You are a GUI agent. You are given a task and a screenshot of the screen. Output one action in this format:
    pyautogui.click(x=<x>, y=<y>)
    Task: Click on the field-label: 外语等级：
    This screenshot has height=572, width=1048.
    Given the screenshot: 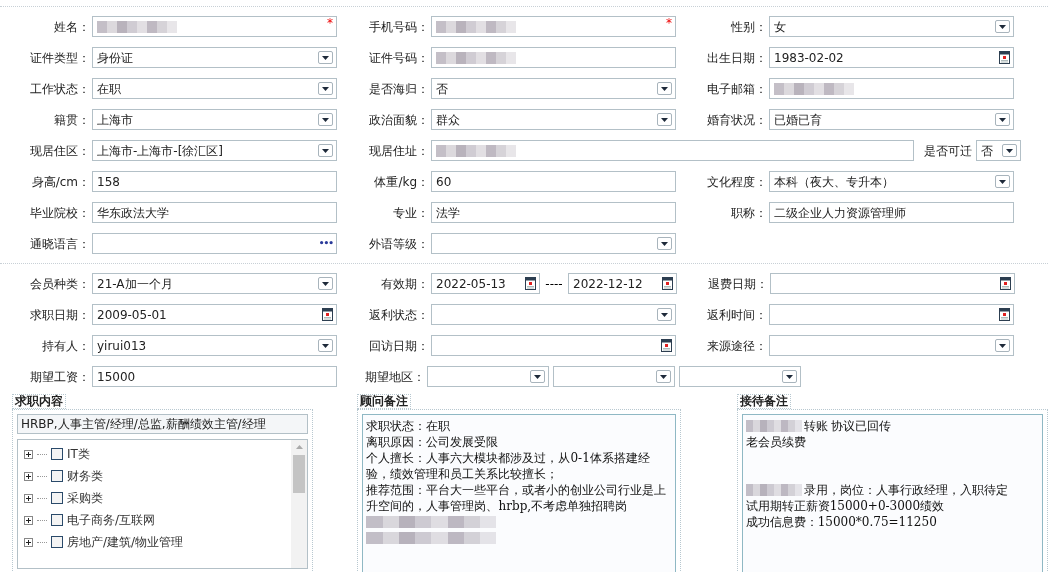 What is the action you would take?
    pyautogui.click(x=399, y=244)
    